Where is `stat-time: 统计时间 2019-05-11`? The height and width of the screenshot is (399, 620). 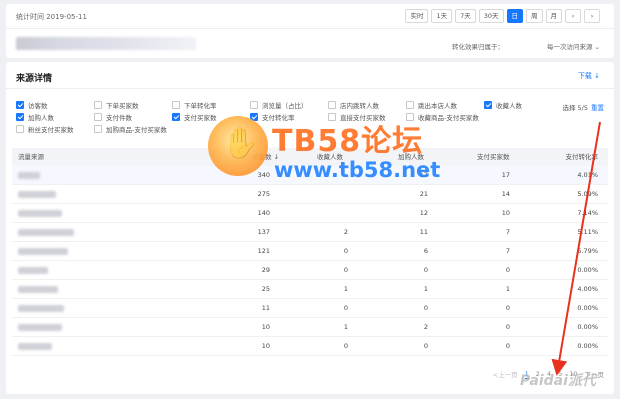
stat-time: 统计时间 2019-05-11 is located at coordinates (51, 17).